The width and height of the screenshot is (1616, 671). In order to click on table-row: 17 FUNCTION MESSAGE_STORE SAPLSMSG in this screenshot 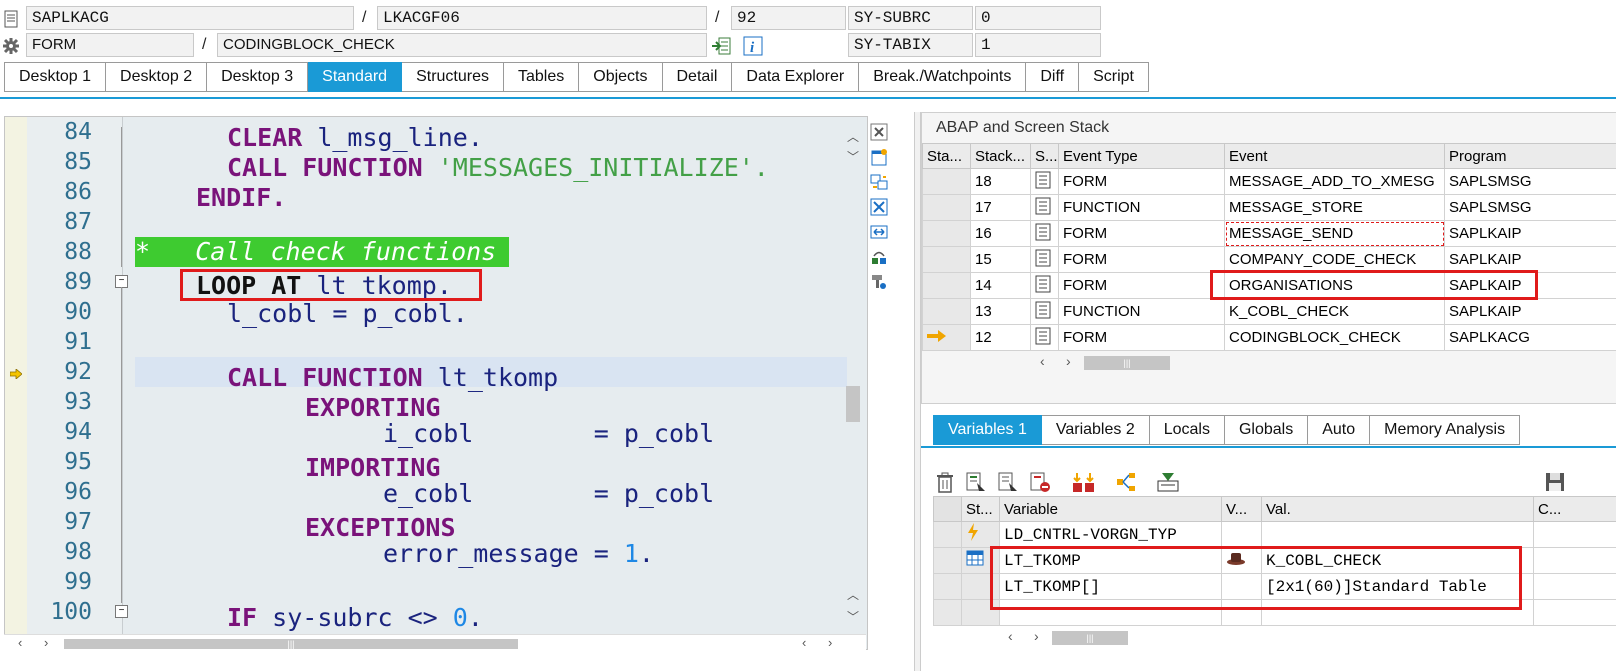, I will do `click(1269, 207)`.